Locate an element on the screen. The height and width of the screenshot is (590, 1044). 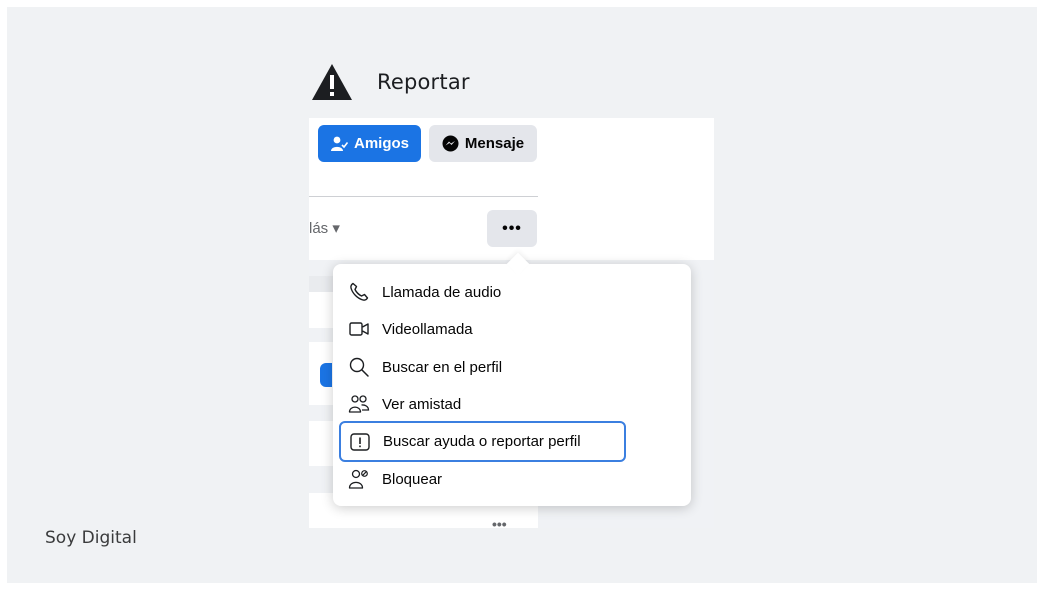
page-title: Reportar is located at coordinates (423, 82).